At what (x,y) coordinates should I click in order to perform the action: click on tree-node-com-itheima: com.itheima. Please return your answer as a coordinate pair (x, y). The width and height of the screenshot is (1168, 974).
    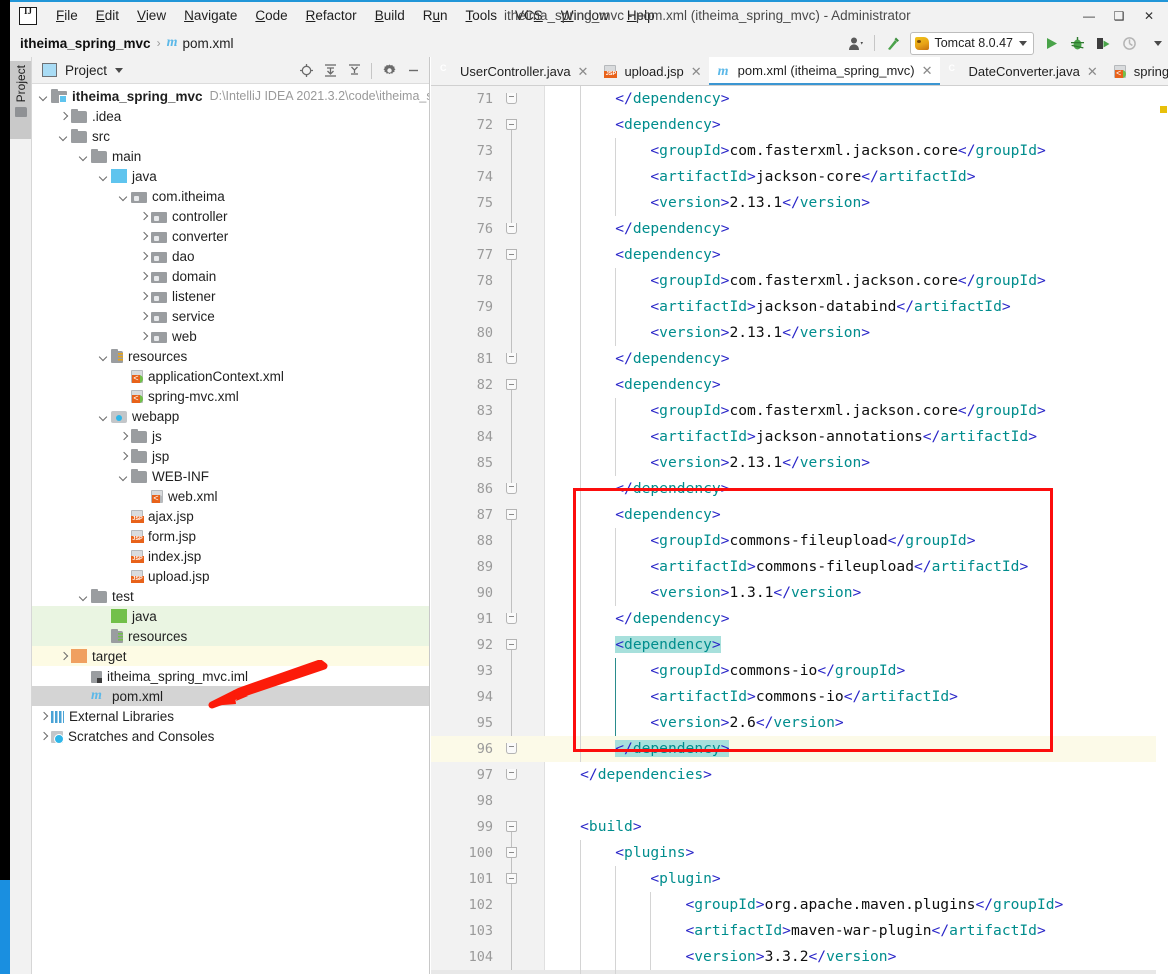
    Looking at the image, I should click on (230, 196).